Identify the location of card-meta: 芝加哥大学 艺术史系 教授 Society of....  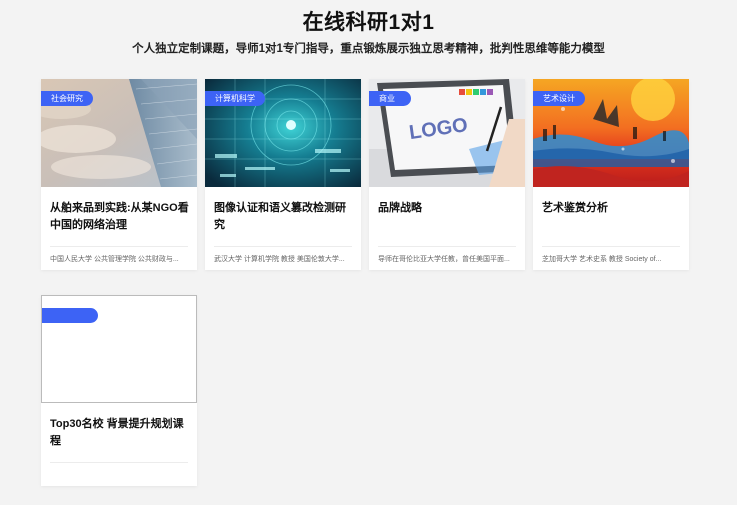
(602, 259).